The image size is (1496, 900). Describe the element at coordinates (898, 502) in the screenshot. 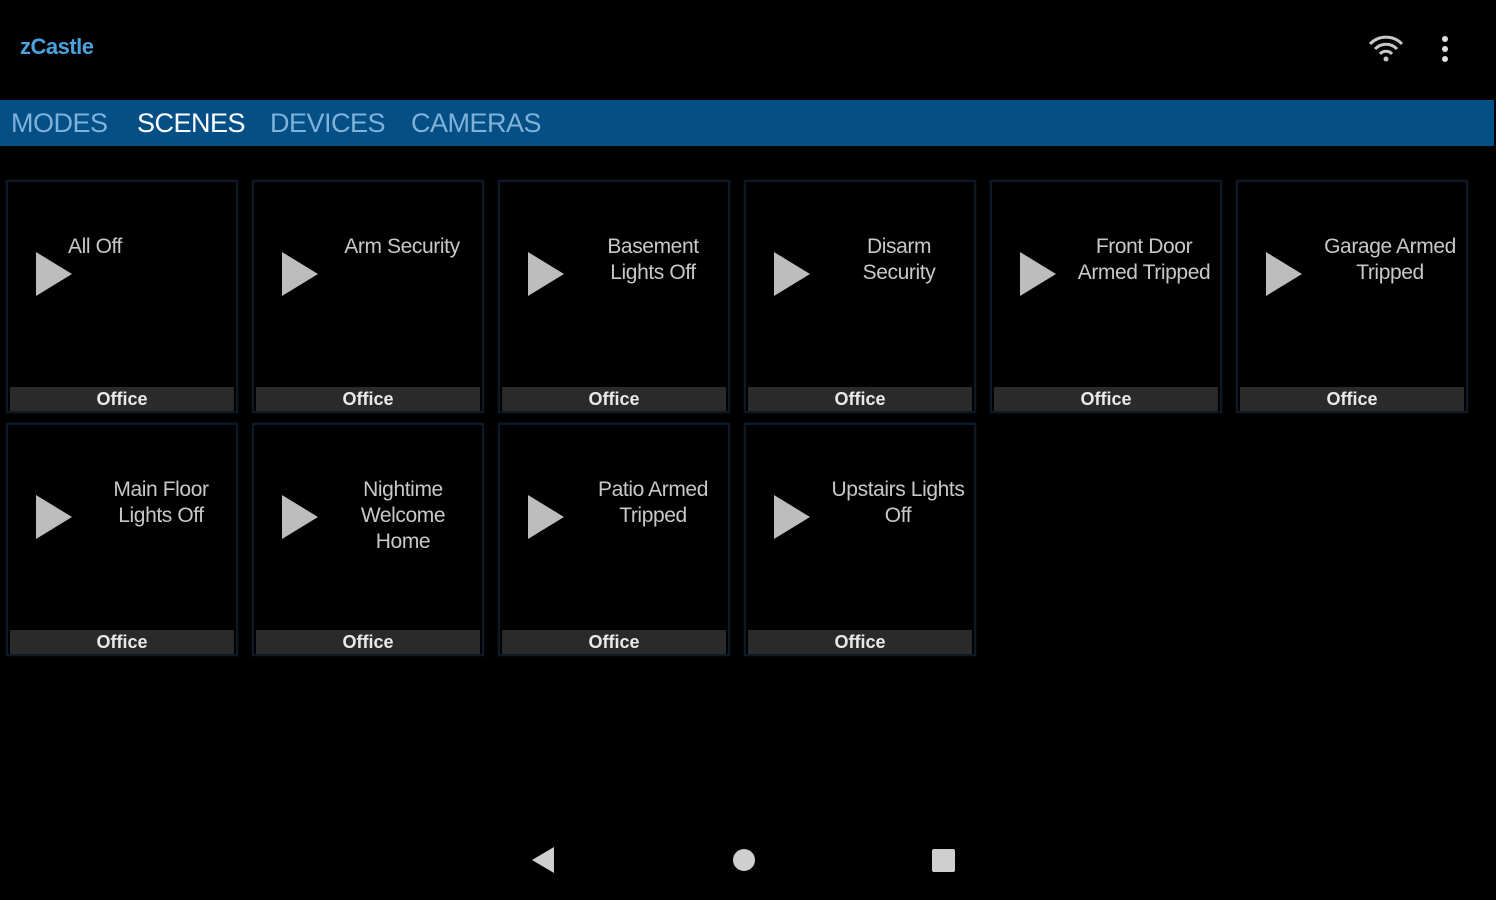

I see `scene-name: Upstairs Lights Off` at that location.